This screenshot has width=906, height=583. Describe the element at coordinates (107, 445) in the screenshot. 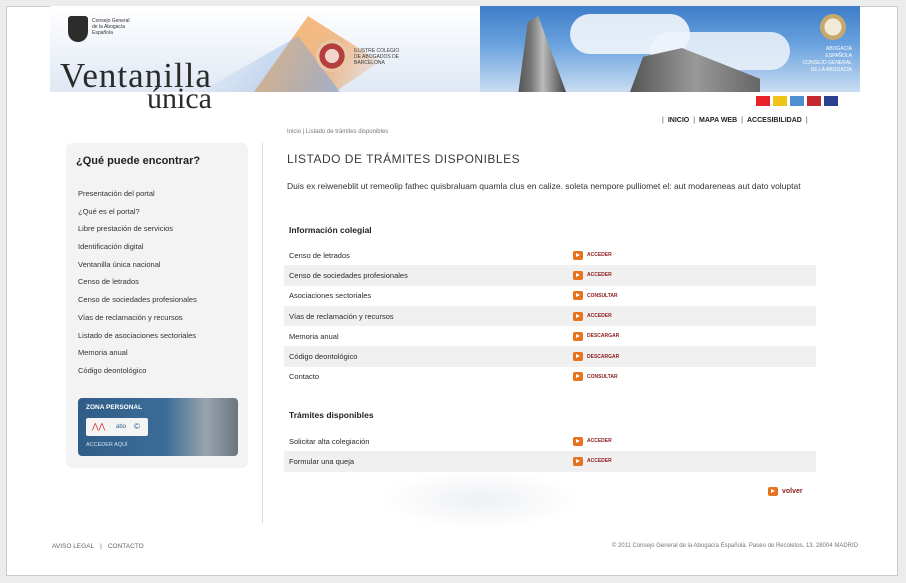

I see `banner-footer: ACCEDER AQUÍ` at that location.